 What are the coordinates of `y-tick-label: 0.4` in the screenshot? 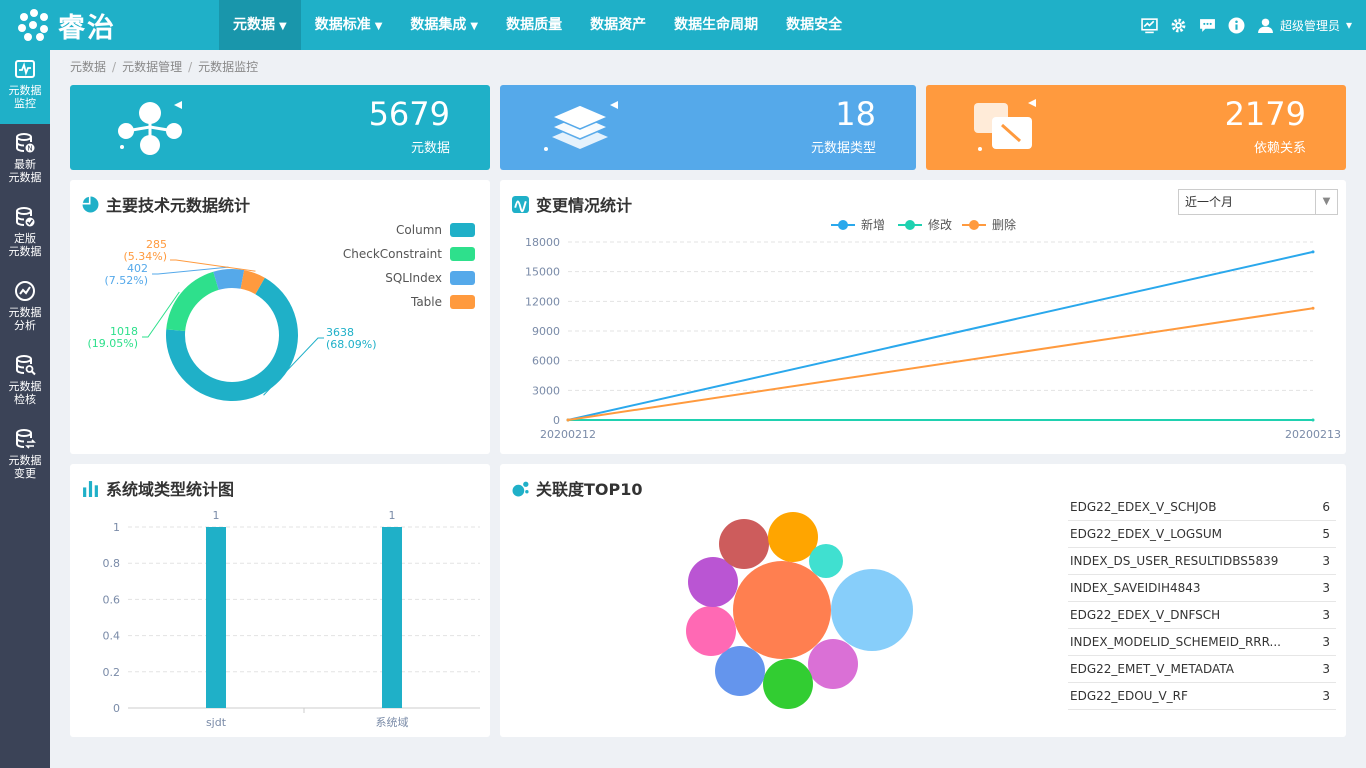 It's located at (112, 636).